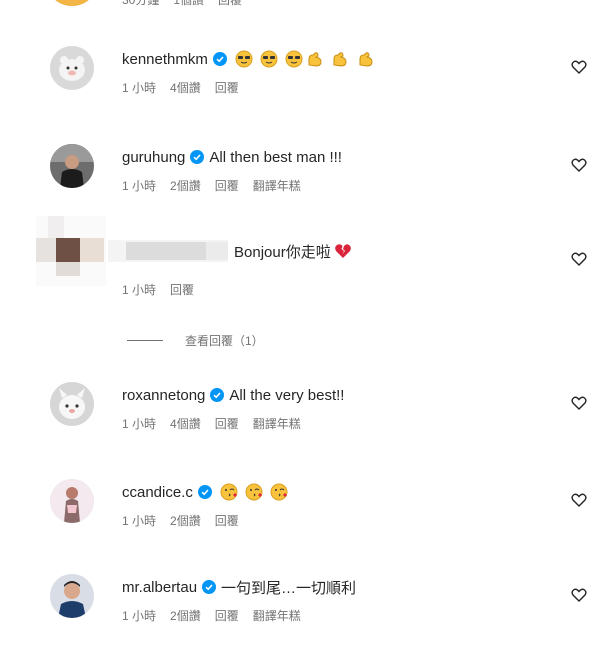 This screenshot has width=607, height=646. What do you see at coordinates (275, 157) in the screenshot?
I see `comment-text: All then best man !!!` at bounding box center [275, 157].